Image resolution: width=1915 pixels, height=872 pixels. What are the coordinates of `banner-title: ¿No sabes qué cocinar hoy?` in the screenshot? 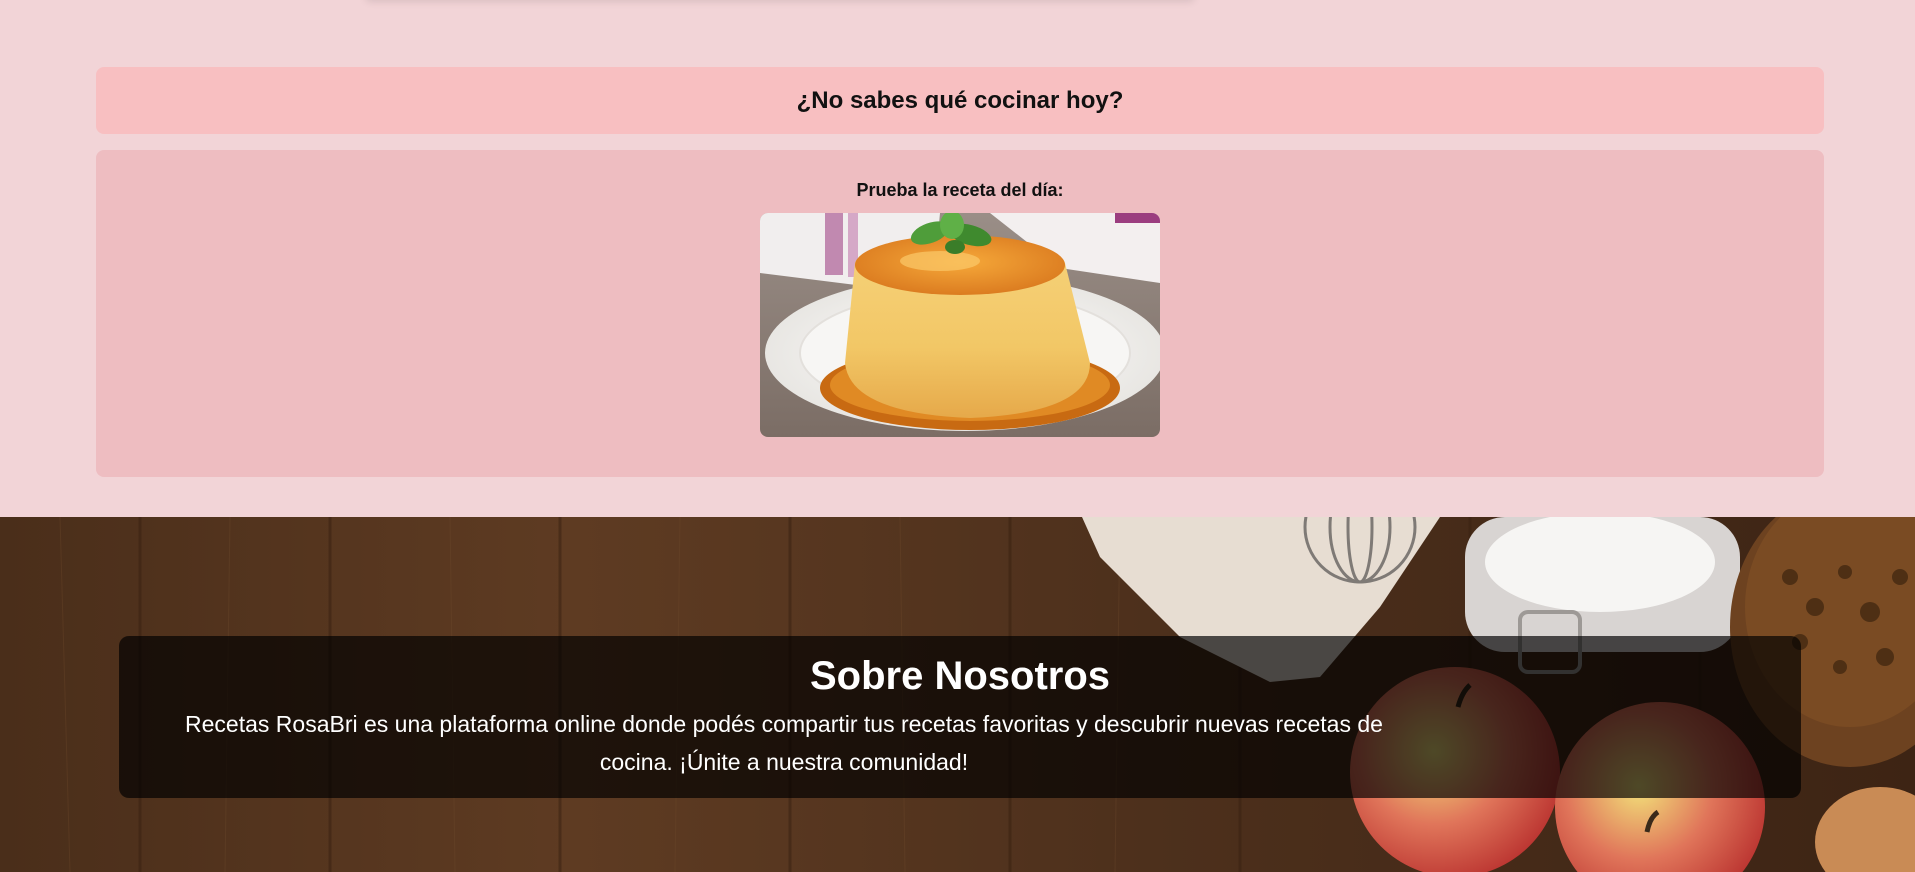 It's located at (960, 100).